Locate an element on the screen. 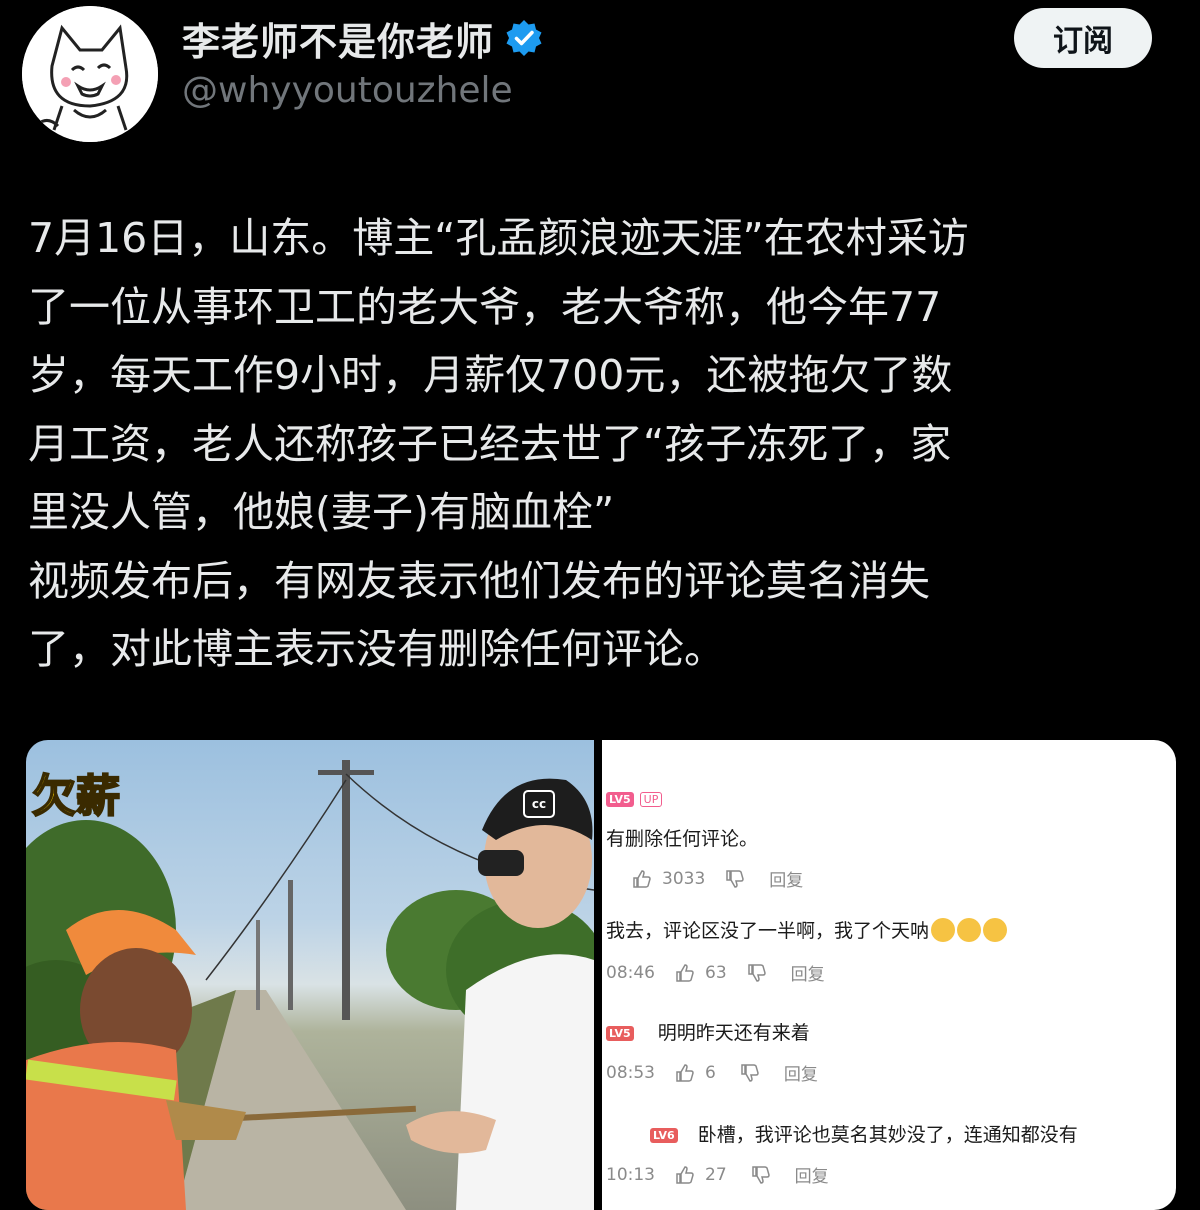  comment-time: 08:46 is located at coordinates (630, 972).